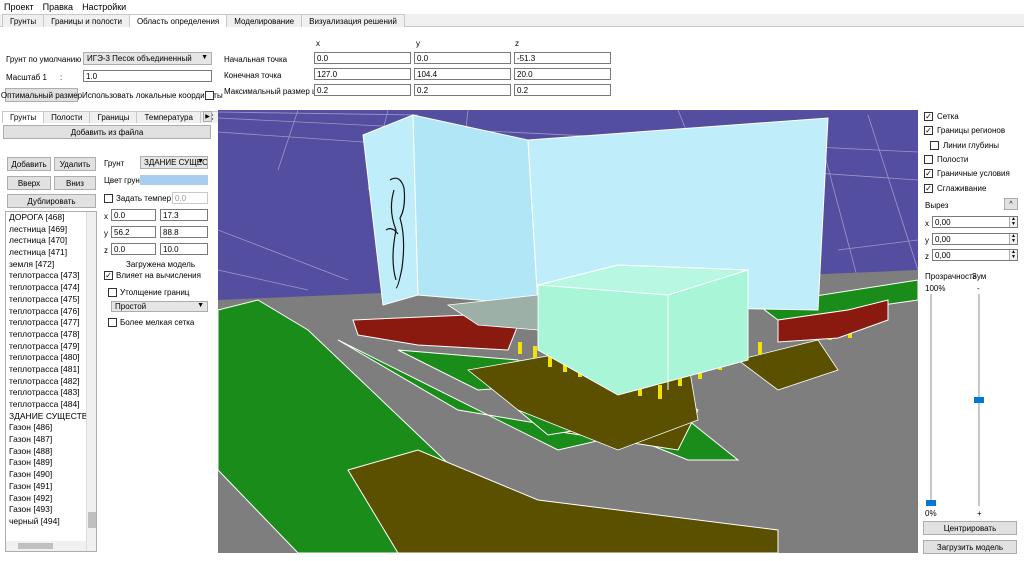  I want to click on menu-settings: Настройки, so click(104, 7).